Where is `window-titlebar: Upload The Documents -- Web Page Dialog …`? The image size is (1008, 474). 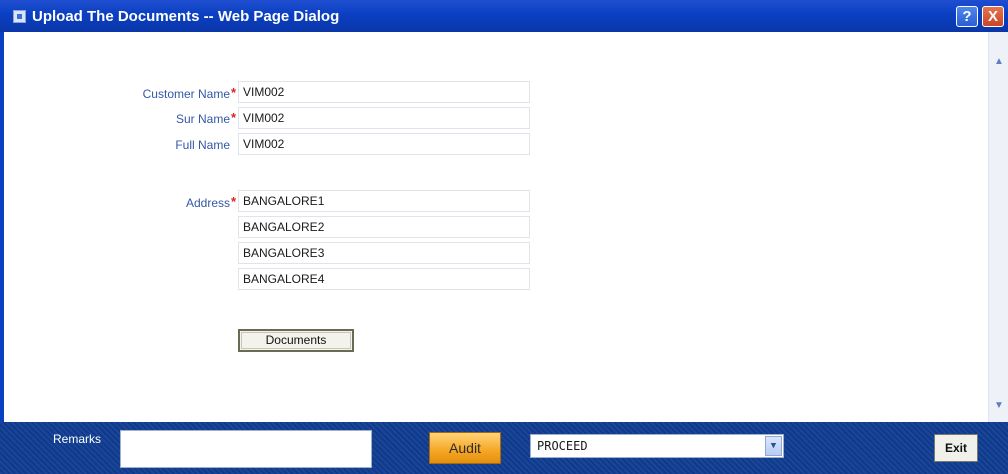 window-titlebar: Upload The Documents -- Web Page Dialog … is located at coordinates (504, 16).